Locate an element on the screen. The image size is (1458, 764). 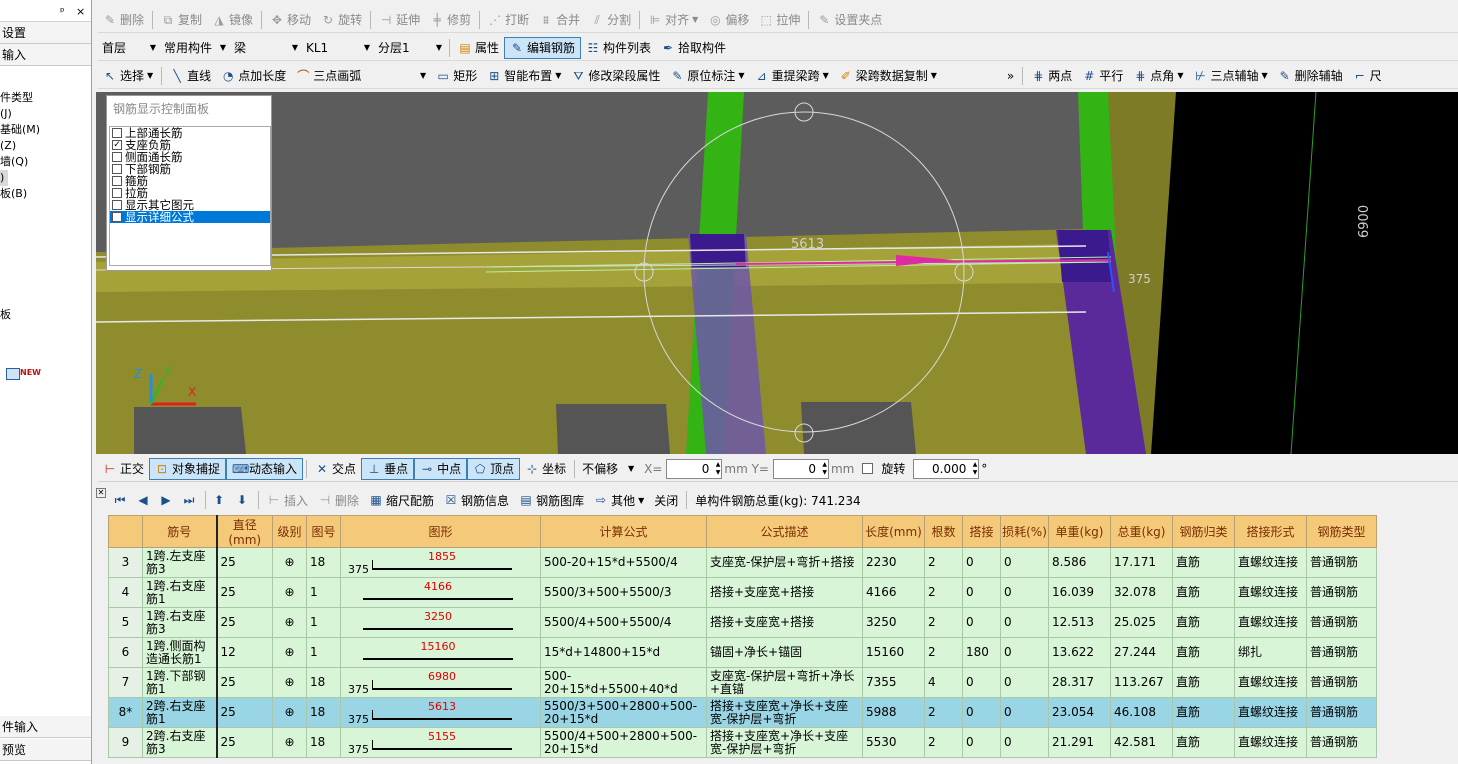
checkbox is located at coordinates (117, 193).